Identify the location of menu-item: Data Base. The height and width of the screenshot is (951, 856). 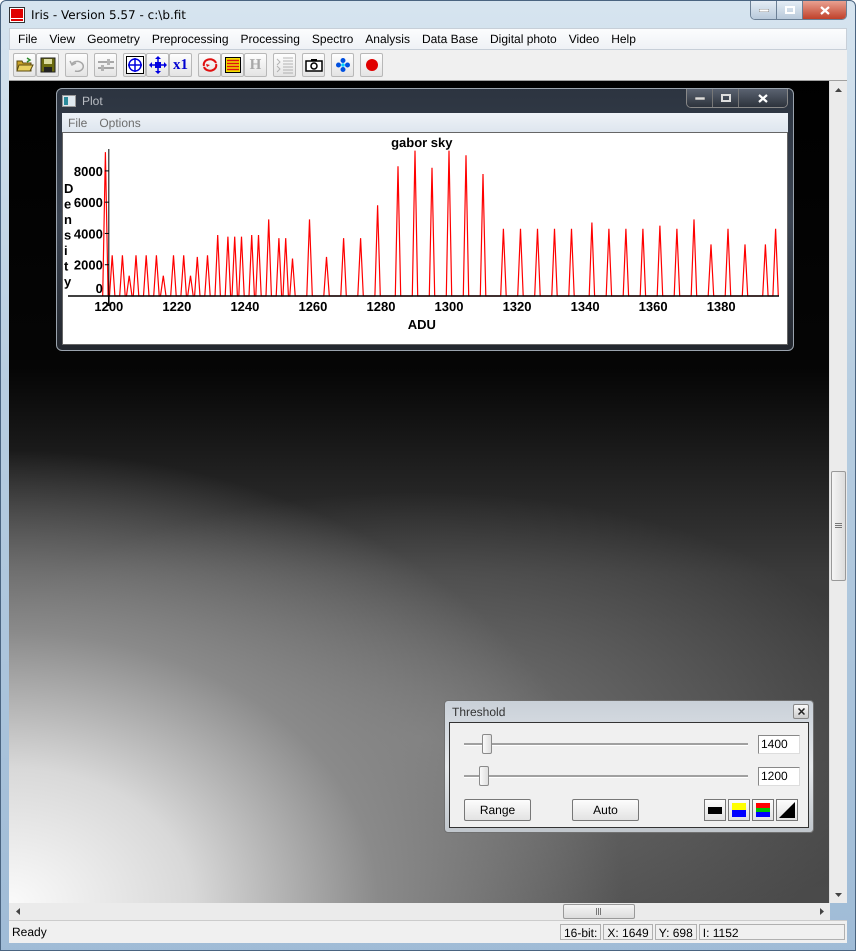
(450, 39).